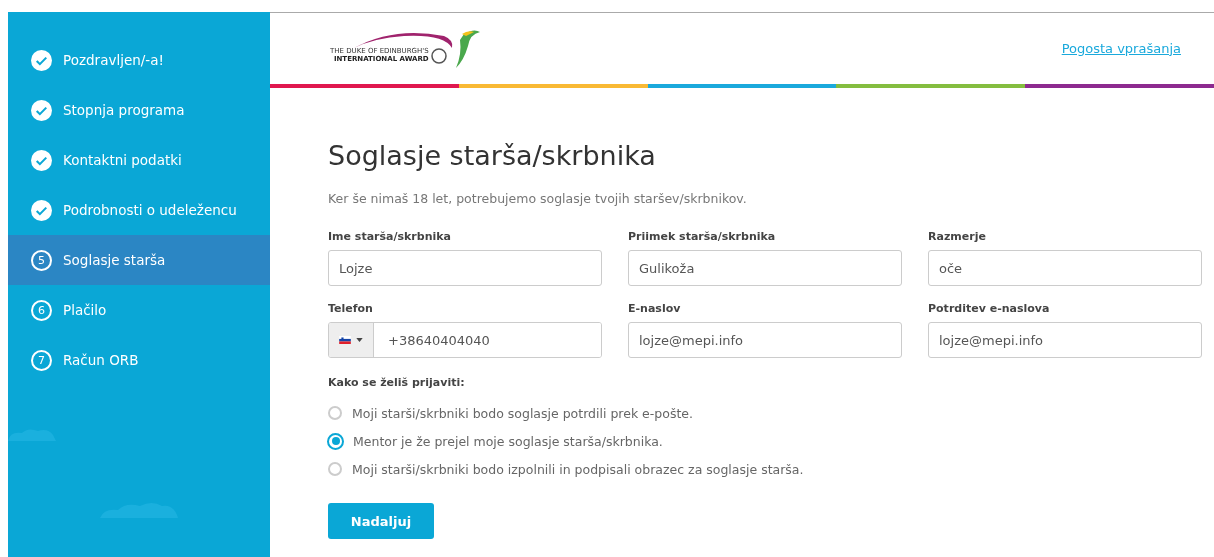 The width and height of the screenshot is (1214, 557). Describe the element at coordinates (989, 308) in the screenshot. I see `field-label: Potrditev e-naslova` at that location.